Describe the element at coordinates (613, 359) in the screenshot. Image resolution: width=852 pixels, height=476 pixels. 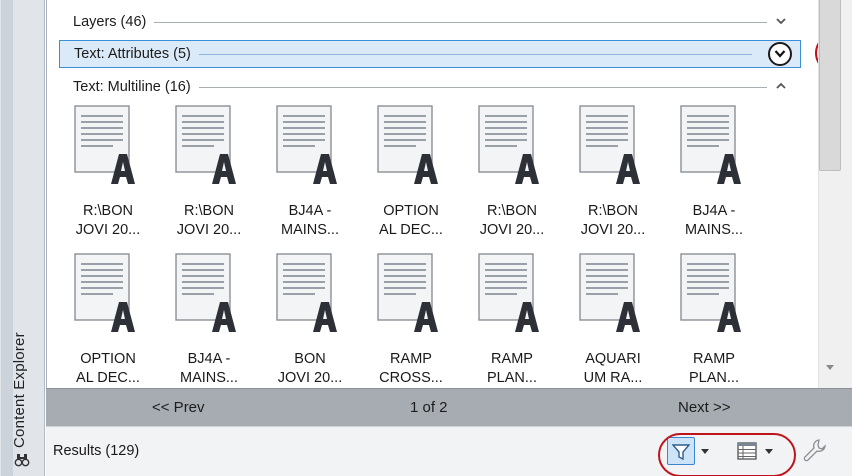
I see `item-label-line1: AQUARI` at that location.